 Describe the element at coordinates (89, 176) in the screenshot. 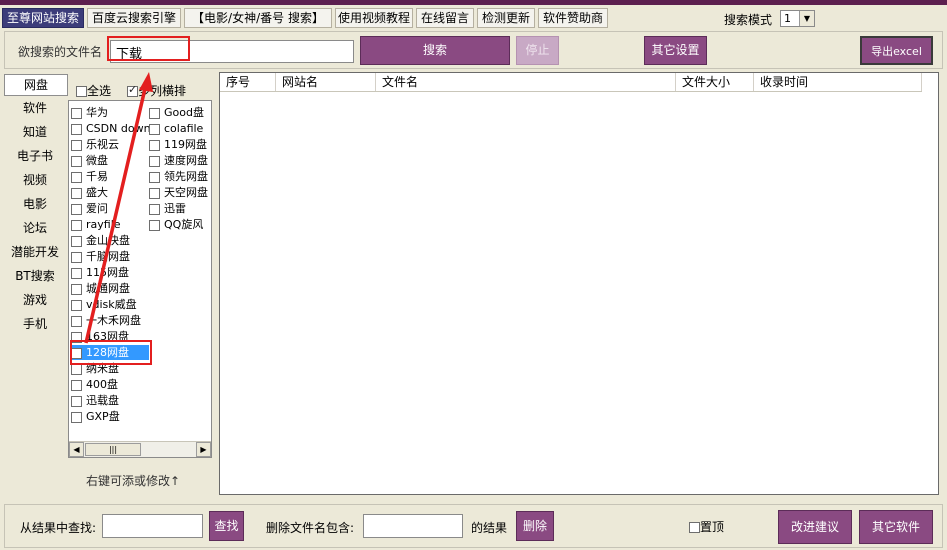

I see `site-item: 千易` at that location.